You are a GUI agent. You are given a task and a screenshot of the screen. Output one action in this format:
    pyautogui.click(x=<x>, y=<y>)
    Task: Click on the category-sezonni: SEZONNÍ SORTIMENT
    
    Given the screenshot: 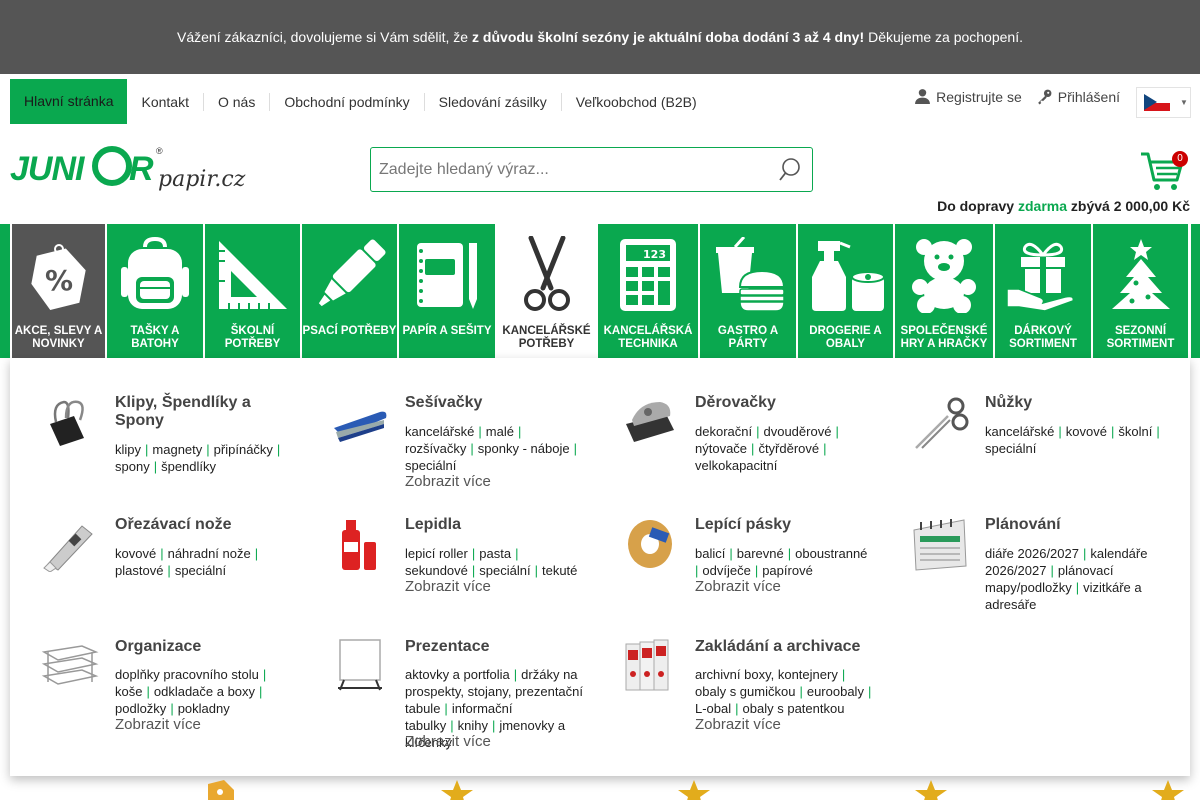 What is the action you would take?
    pyautogui.click(x=1140, y=291)
    